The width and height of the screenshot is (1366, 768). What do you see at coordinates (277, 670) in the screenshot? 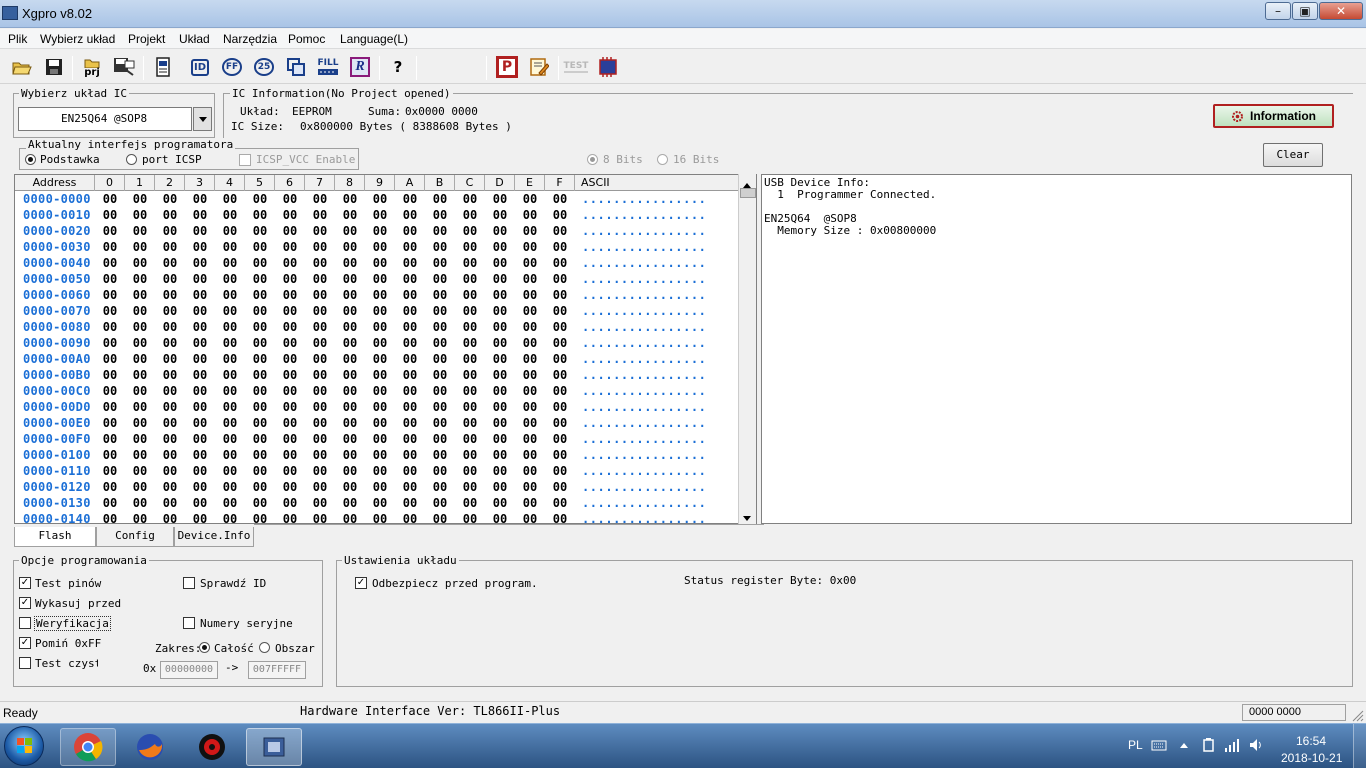
I see `range-end-input: 007FFFFF` at bounding box center [277, 670].